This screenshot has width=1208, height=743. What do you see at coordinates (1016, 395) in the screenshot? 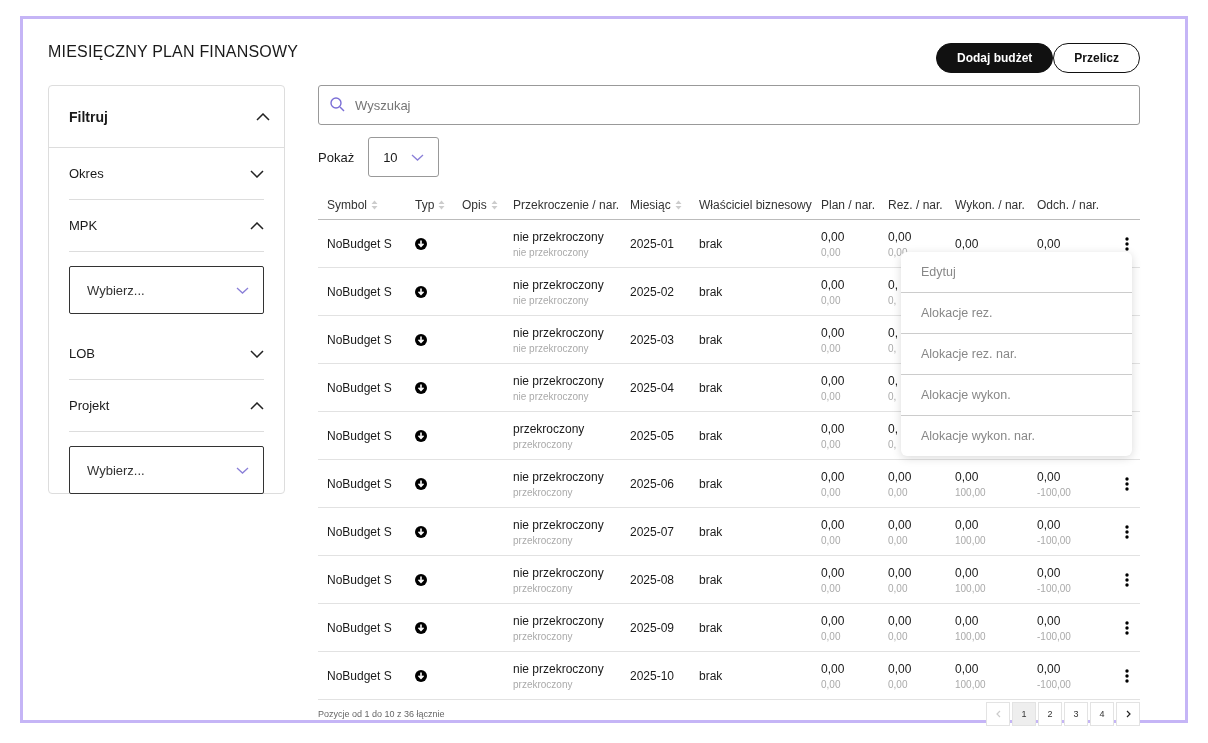
I see `menu-item: Alokacje wykon.` at bounding box center [1016, 395].